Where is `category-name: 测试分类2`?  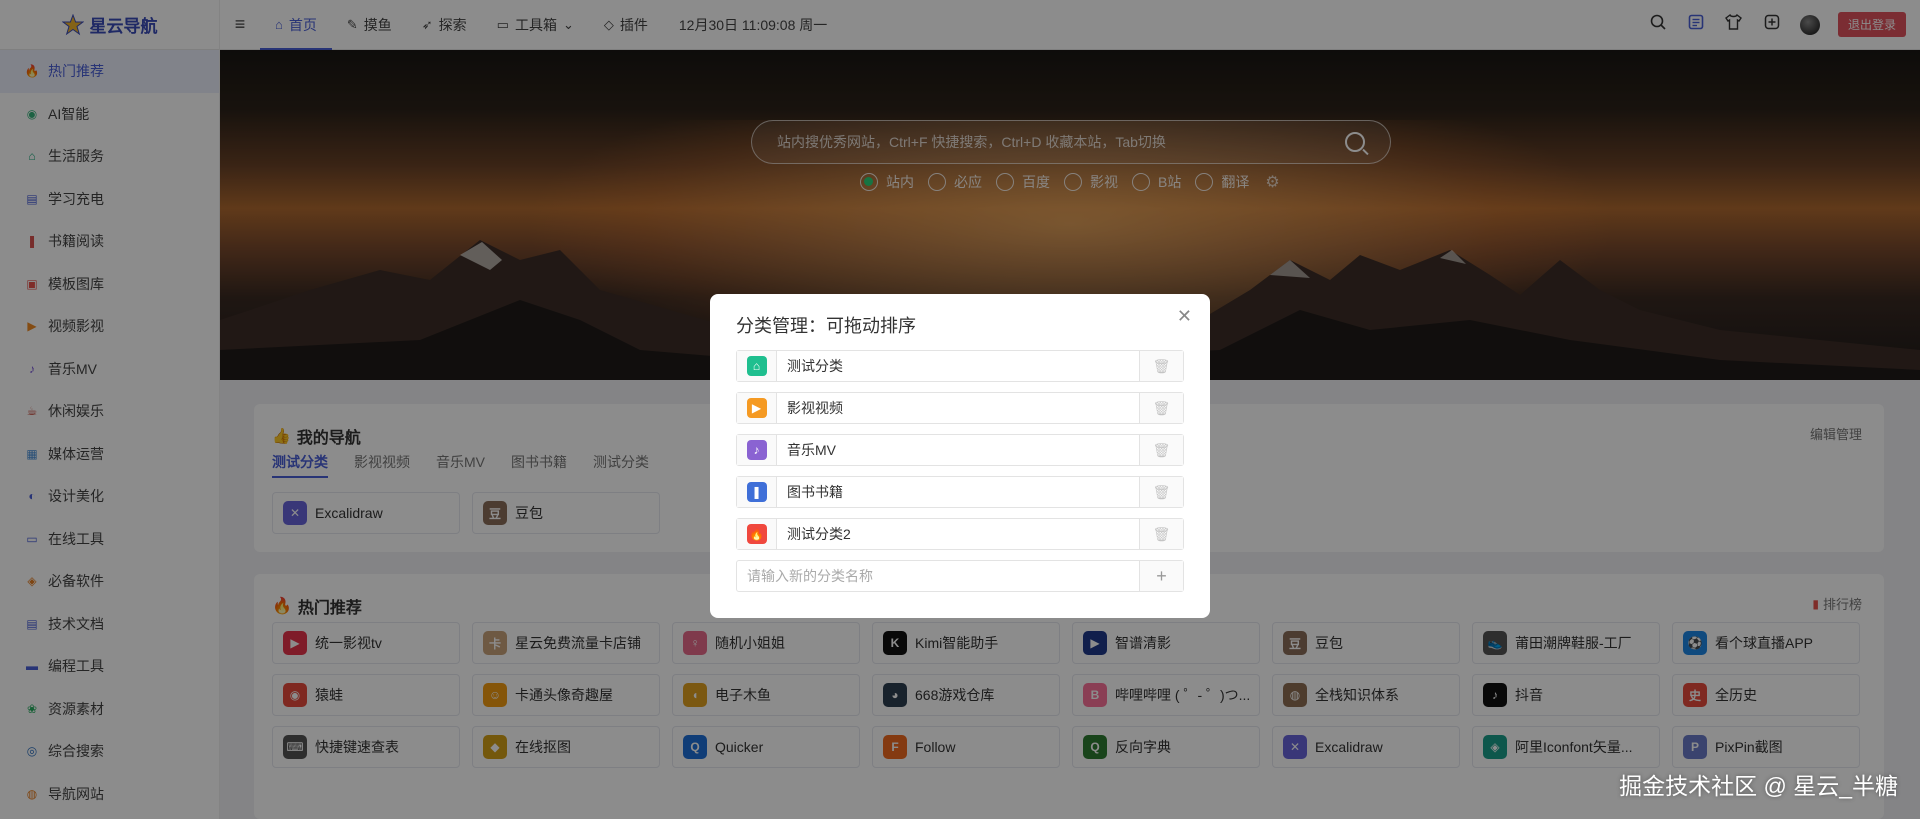 category-name: 测试分类2 is located at coordinates (958, 534).